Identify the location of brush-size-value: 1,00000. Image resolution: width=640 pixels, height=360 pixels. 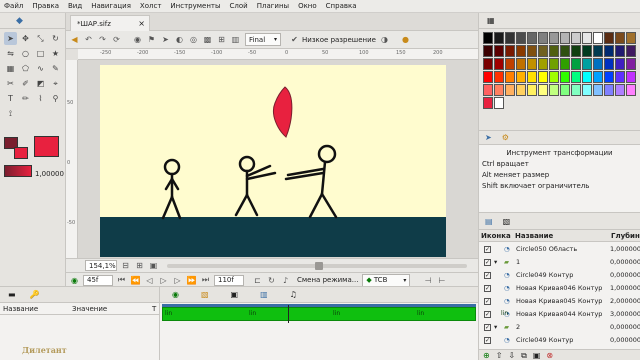
(49, 174).